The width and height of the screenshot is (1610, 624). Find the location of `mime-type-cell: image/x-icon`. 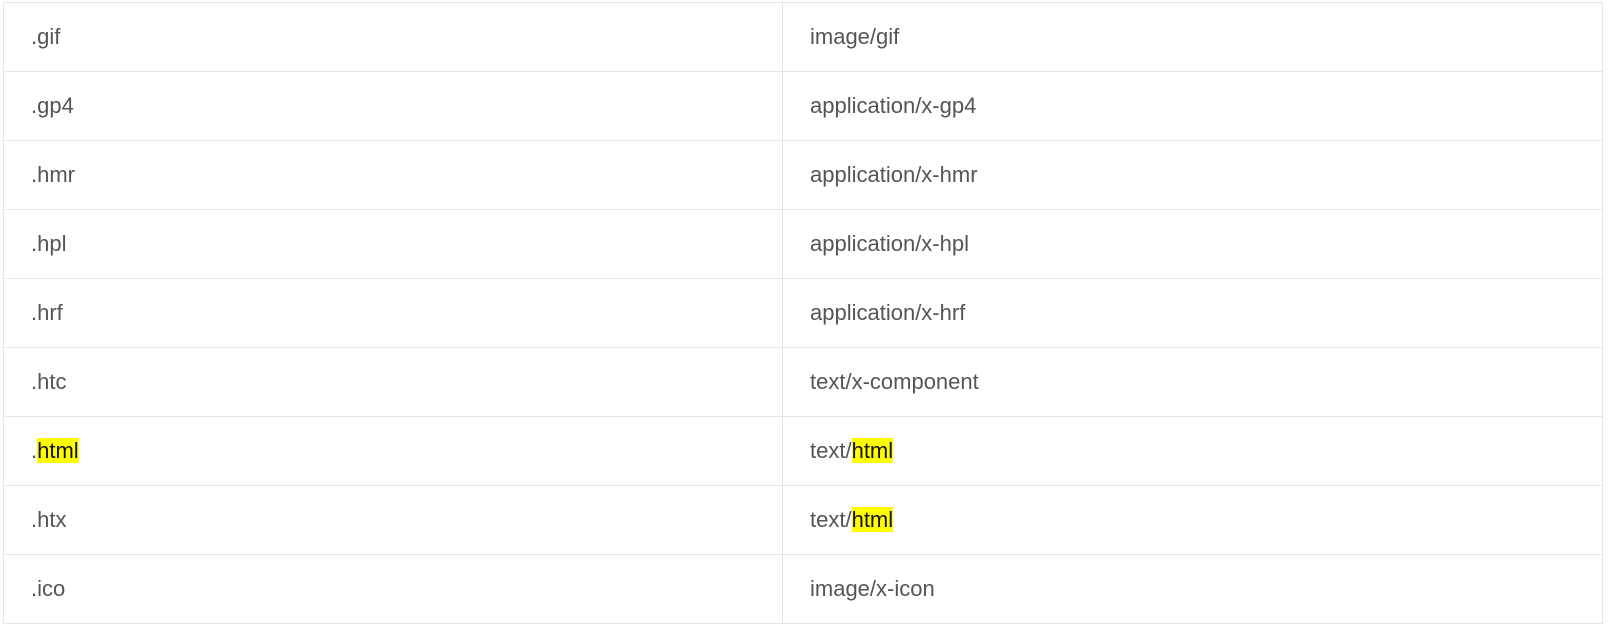

mime-type-cell: image/x-icon is located at coordinates (1192, 589).